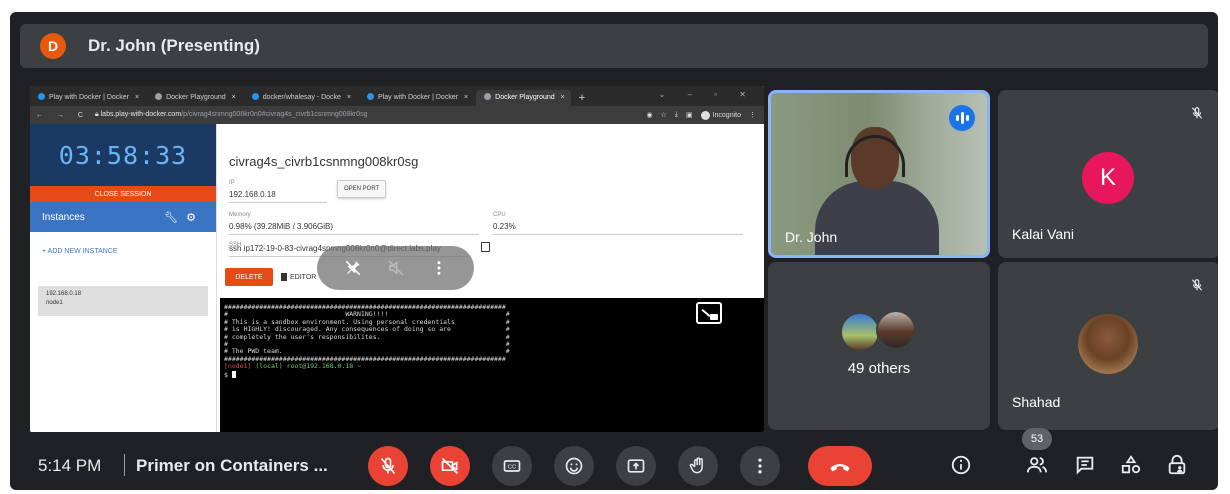 The width and height of the screenshot is (1230, 494). What do you see at coordinates (63, 217) in the screenshot?
I see `instances-label: Instances` at bounding box center [63, 217].